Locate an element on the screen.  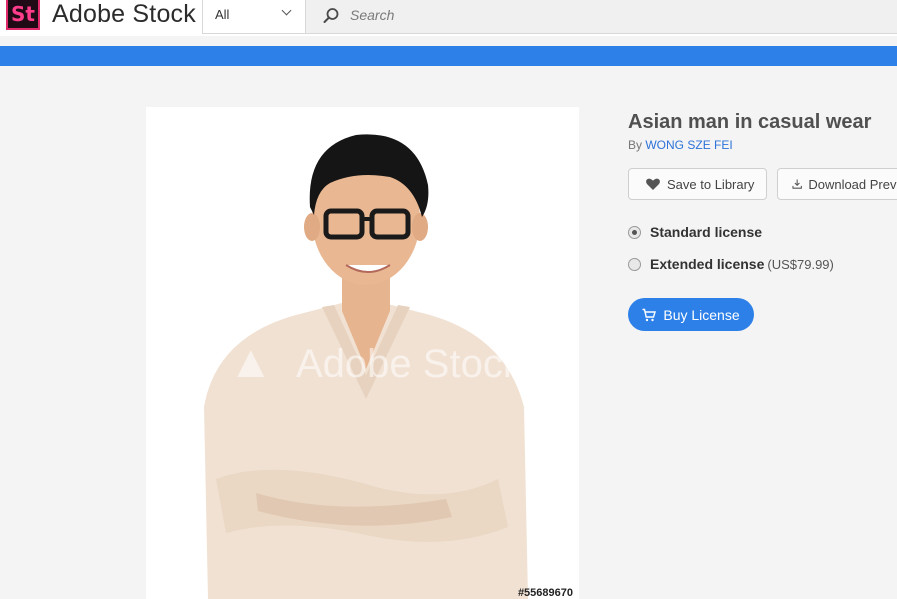
filter-selected-value: All is located at coordinates (222, 14).